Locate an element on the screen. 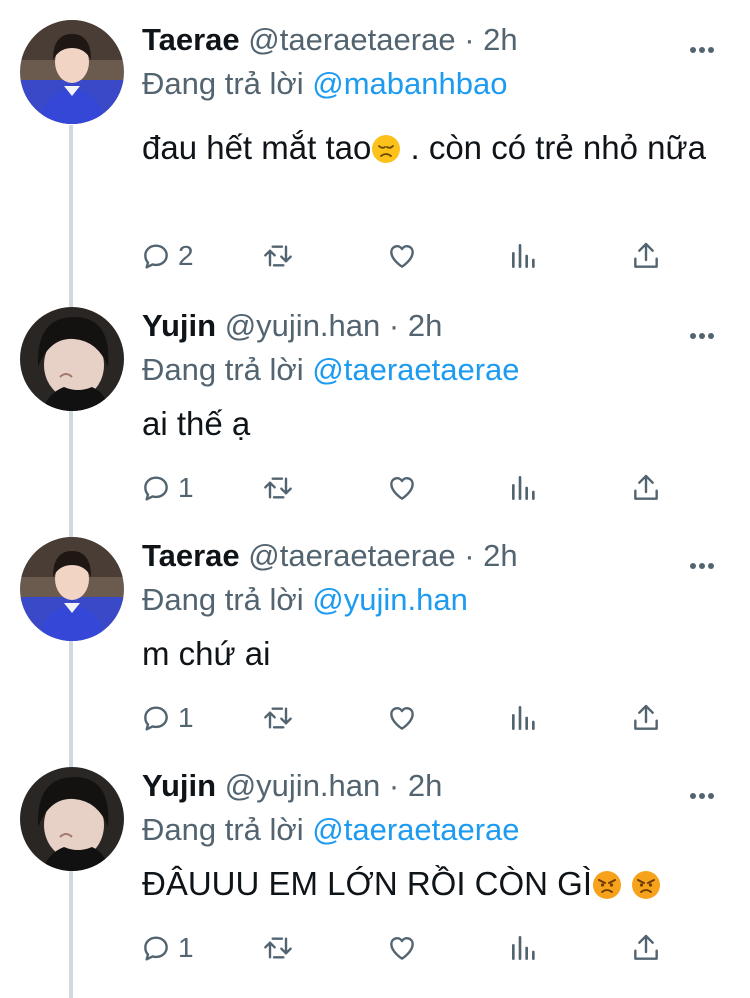 The height and width of the screenshot is (998, 750). tweet-text: đau hết mắt tao . còn có trẻ nhỏ nữa is located at coordinates (432, 148).